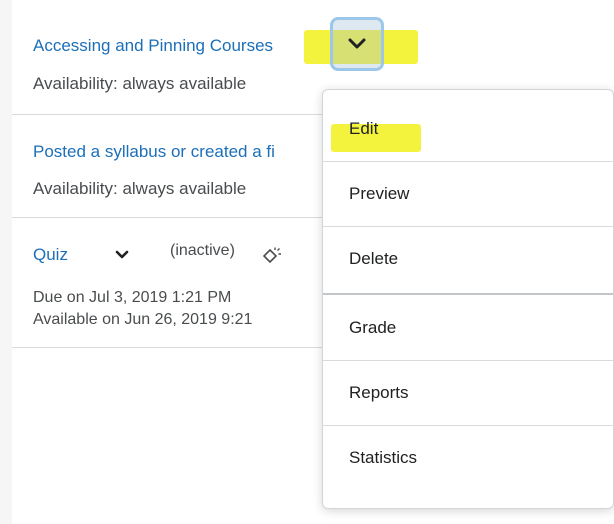  Describe the element at coordinates (50, 255) in the screenshot. I see `item-title-link: Quiz` at that location.